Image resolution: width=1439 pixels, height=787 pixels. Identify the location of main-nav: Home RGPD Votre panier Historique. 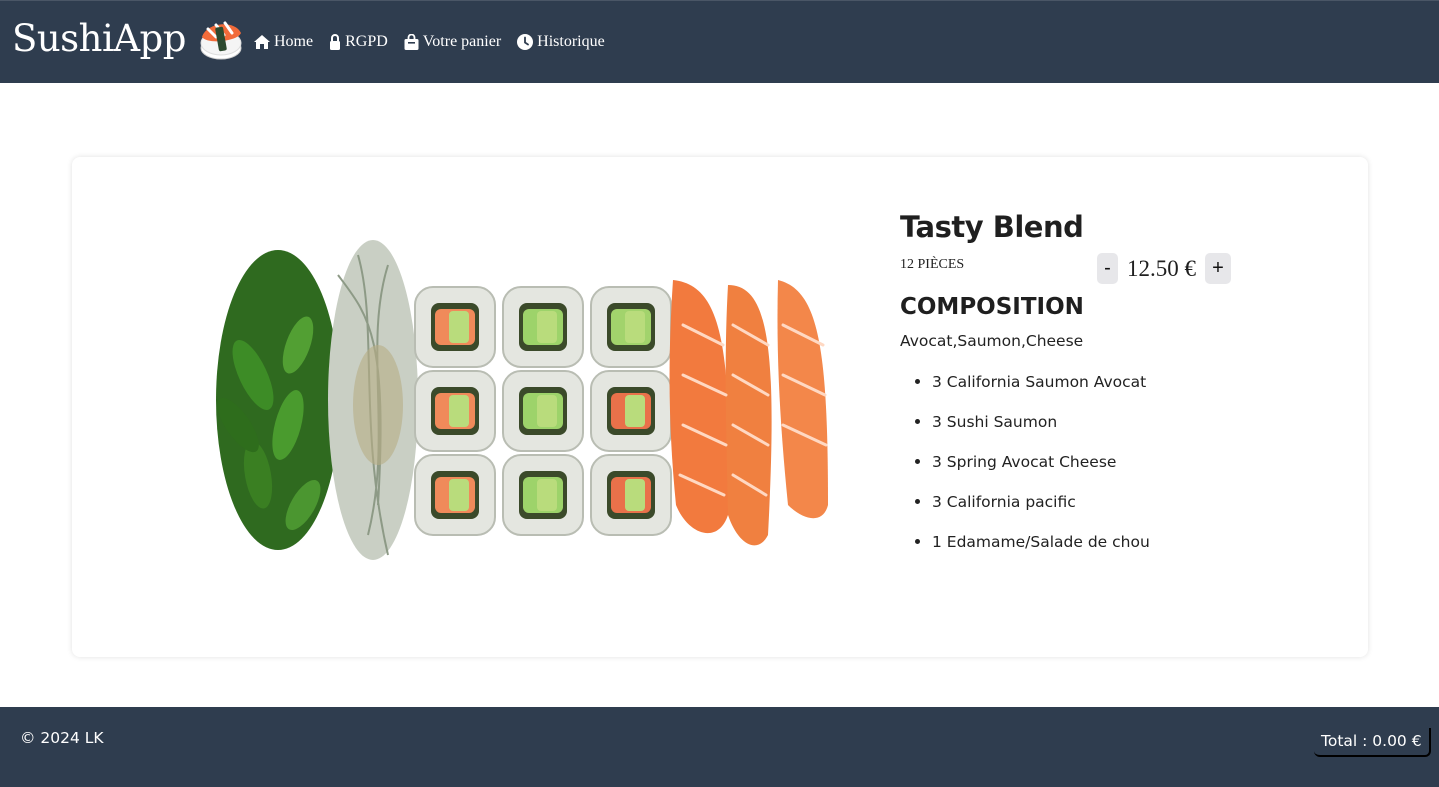
(437, 42).